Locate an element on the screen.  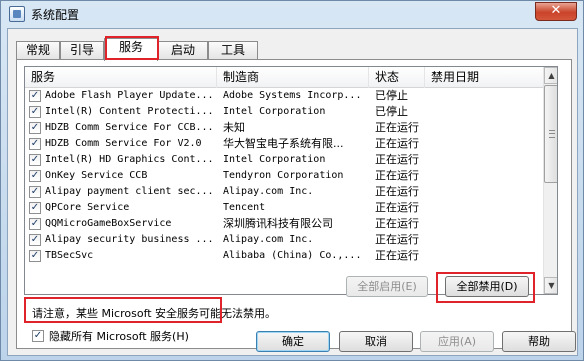
ok-button: 确定 is located at coordinates (293, 341).